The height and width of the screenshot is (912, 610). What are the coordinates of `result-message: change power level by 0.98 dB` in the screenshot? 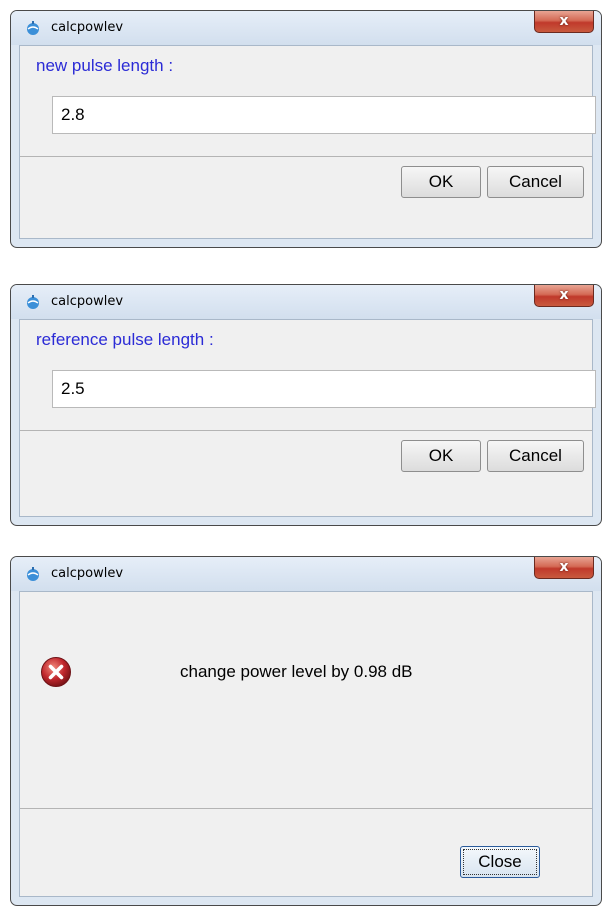 It's located at (296, 671).